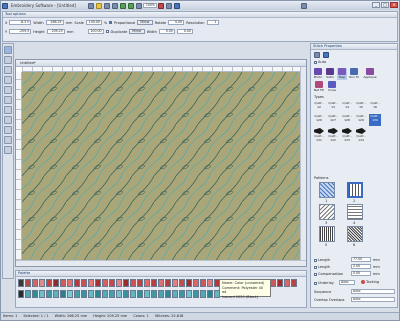 This screenshot has width=400, height=321. What do you see at coordinates (8, 70) in the screenshot?
I see `pen-tool-icon` at bounding box center [8, 70].